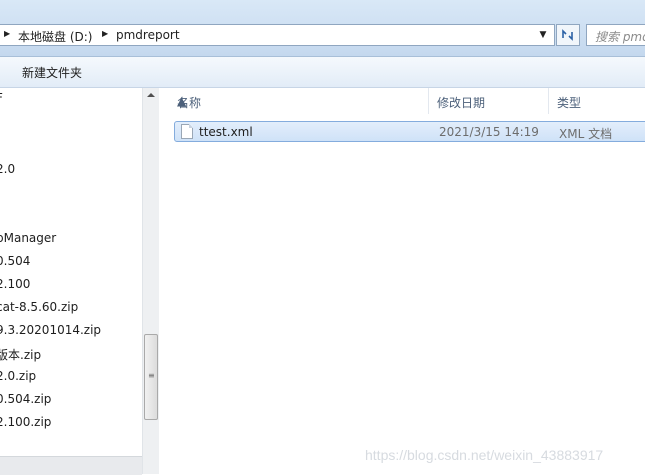 The width and height of the screenshot is (645, 475). What do you see at coordinates (277, 35) in the screenshot?
I see `address-bar: ▶ 本地磁盘 (D:) ▶ pmdreport ▼` at bounding box center [277, 35].